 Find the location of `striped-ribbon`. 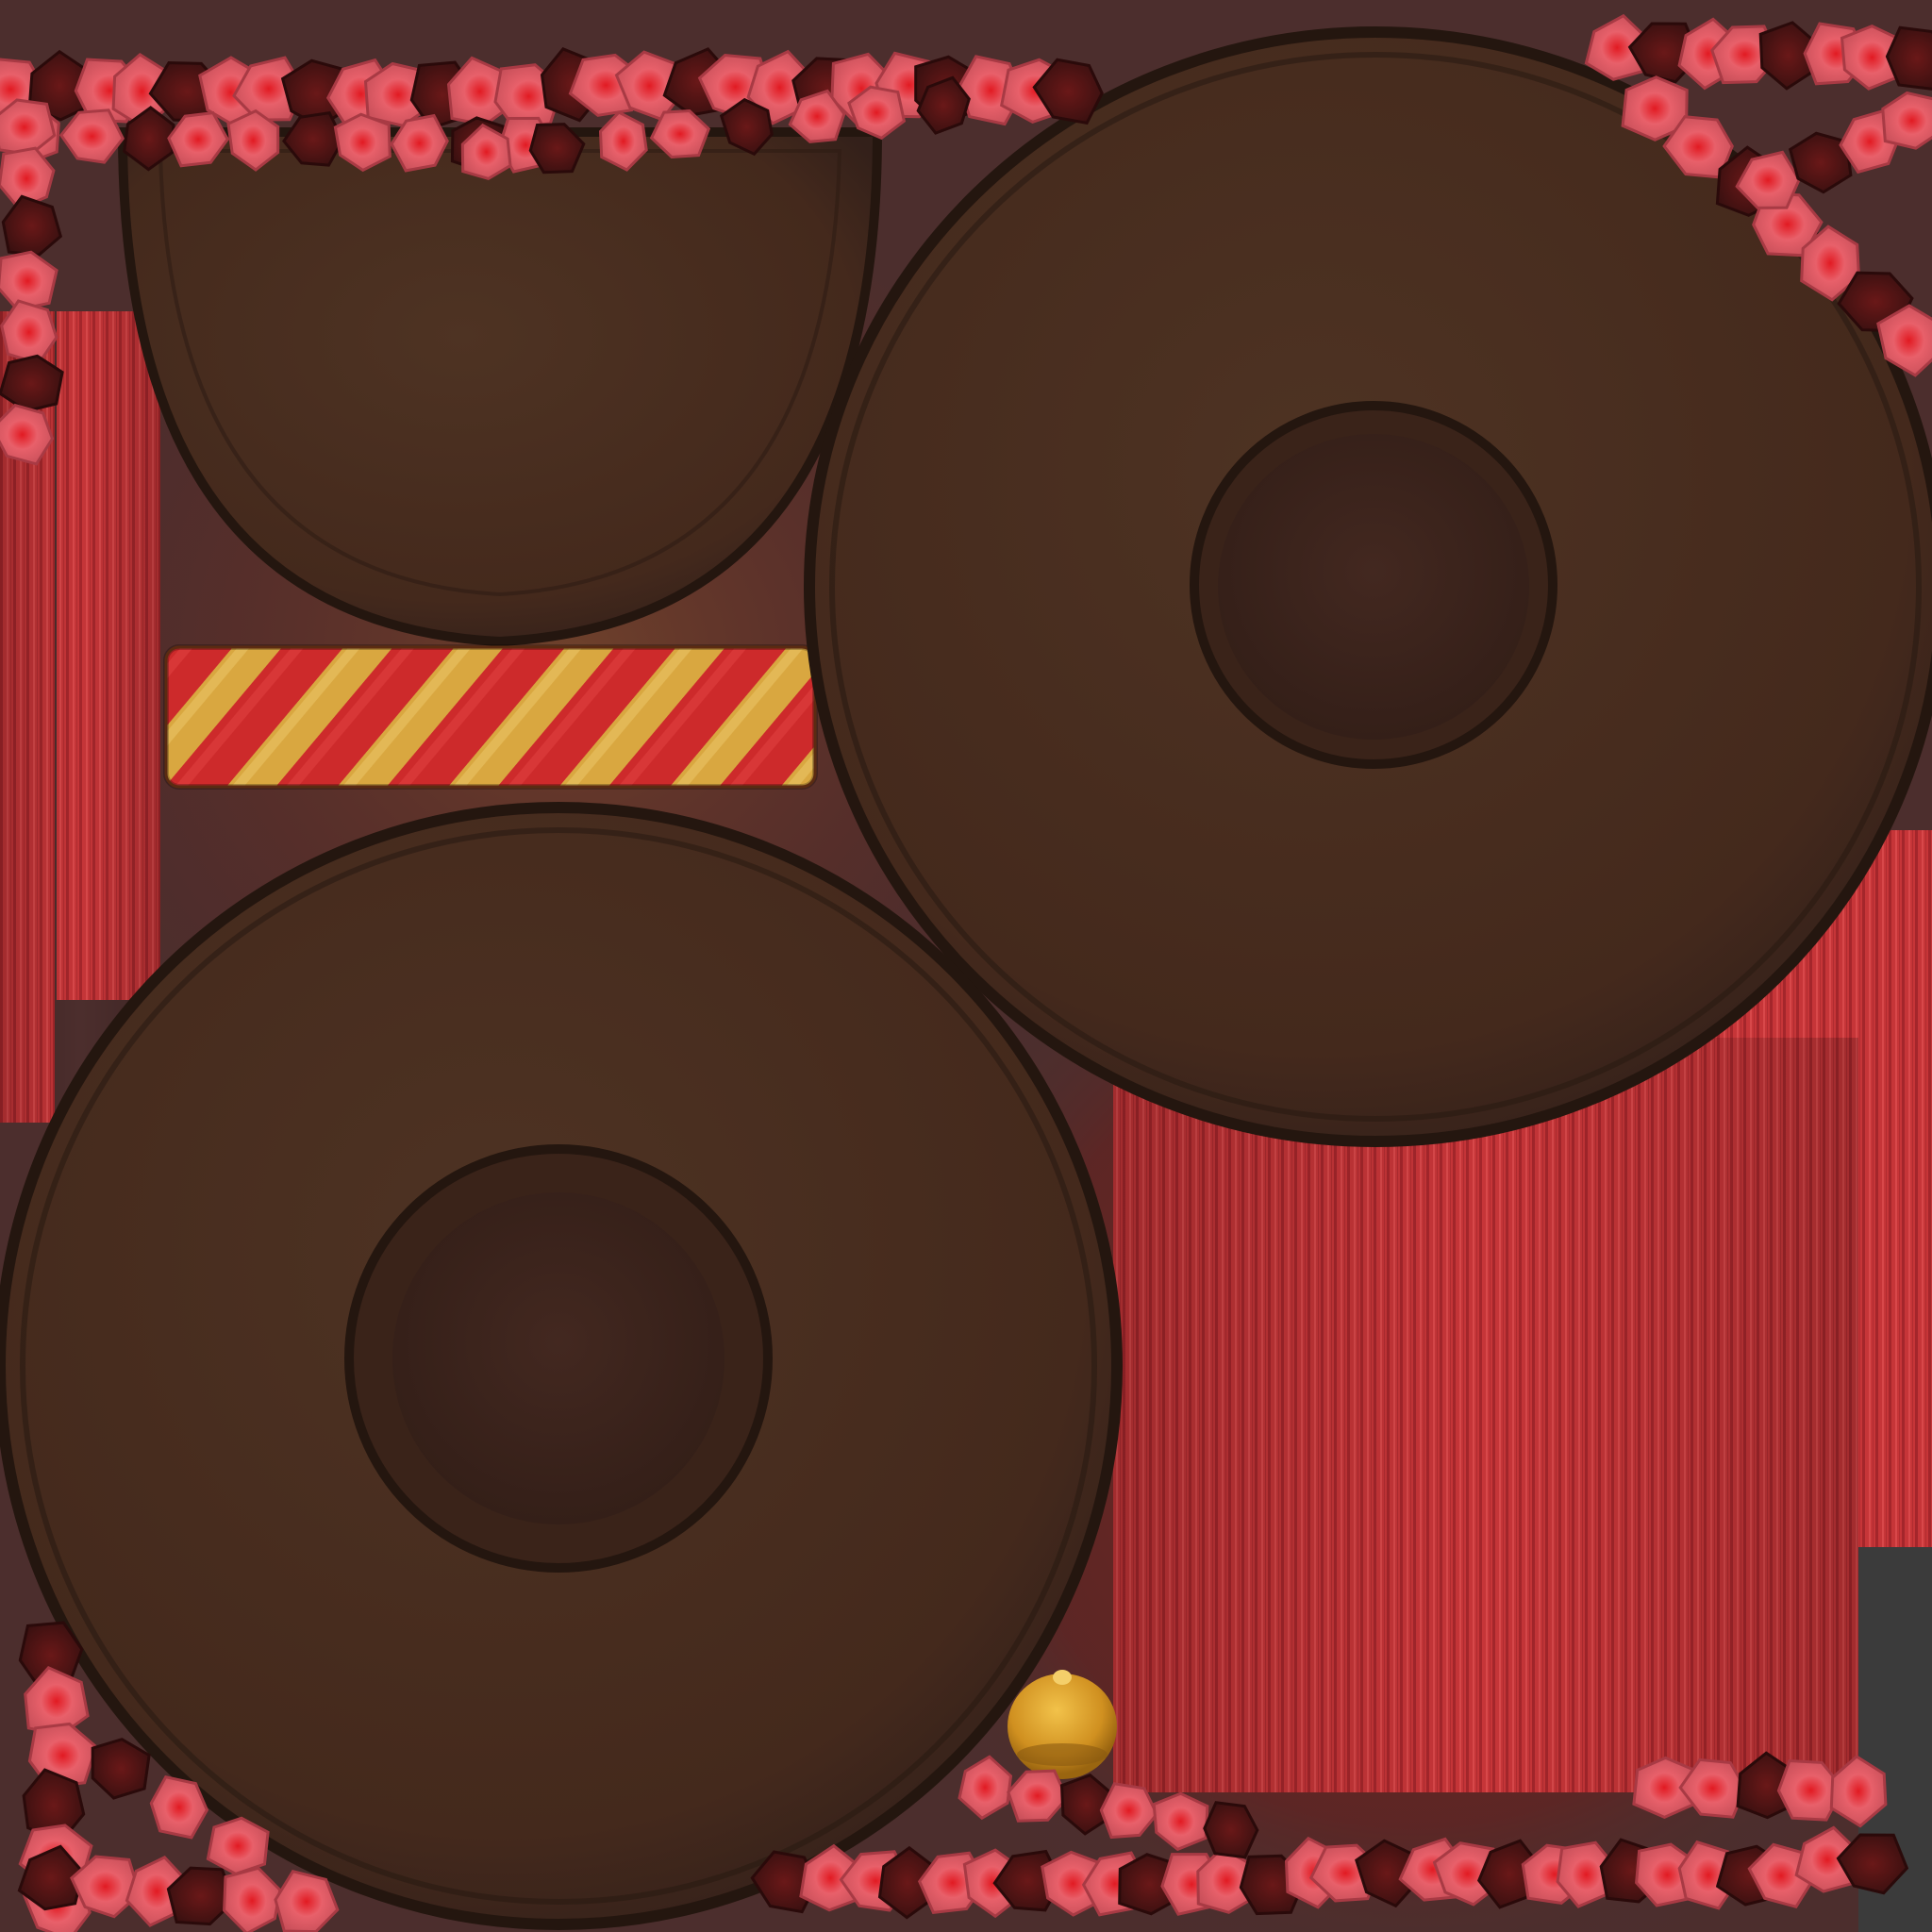

striped-ribbon is located at coordinates (490, 717).